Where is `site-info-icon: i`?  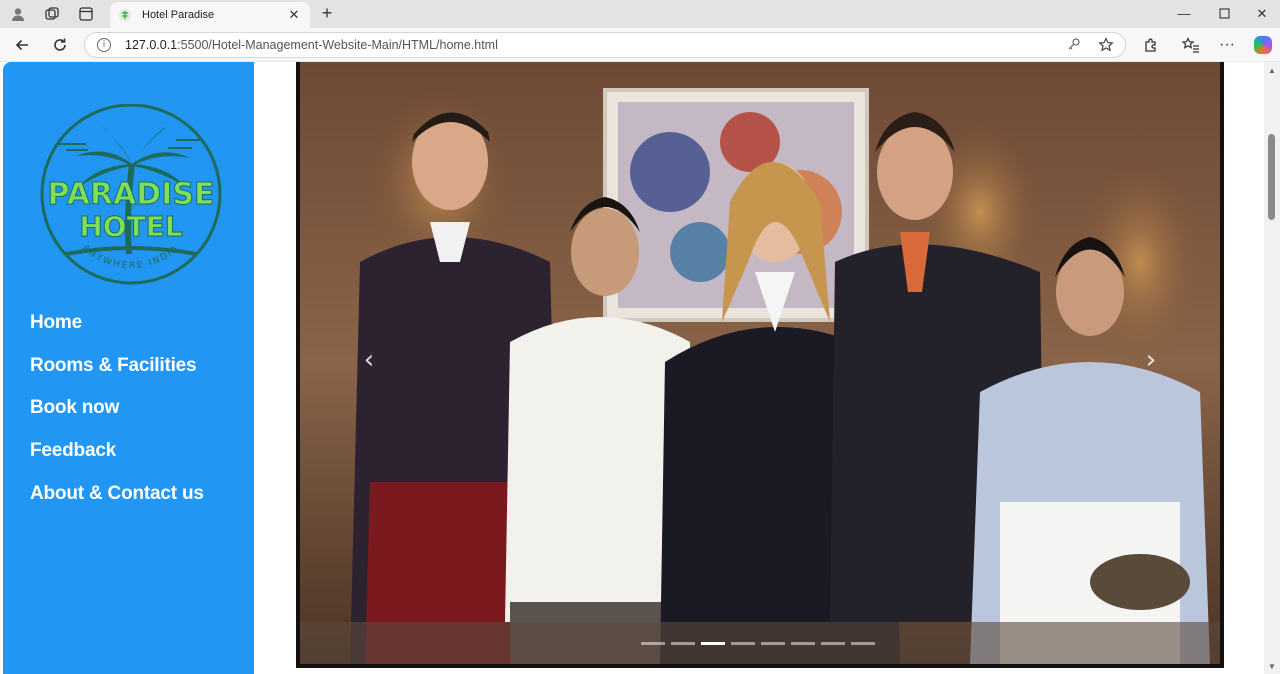 site-info-icon: i is located at coordinates (104, 45).